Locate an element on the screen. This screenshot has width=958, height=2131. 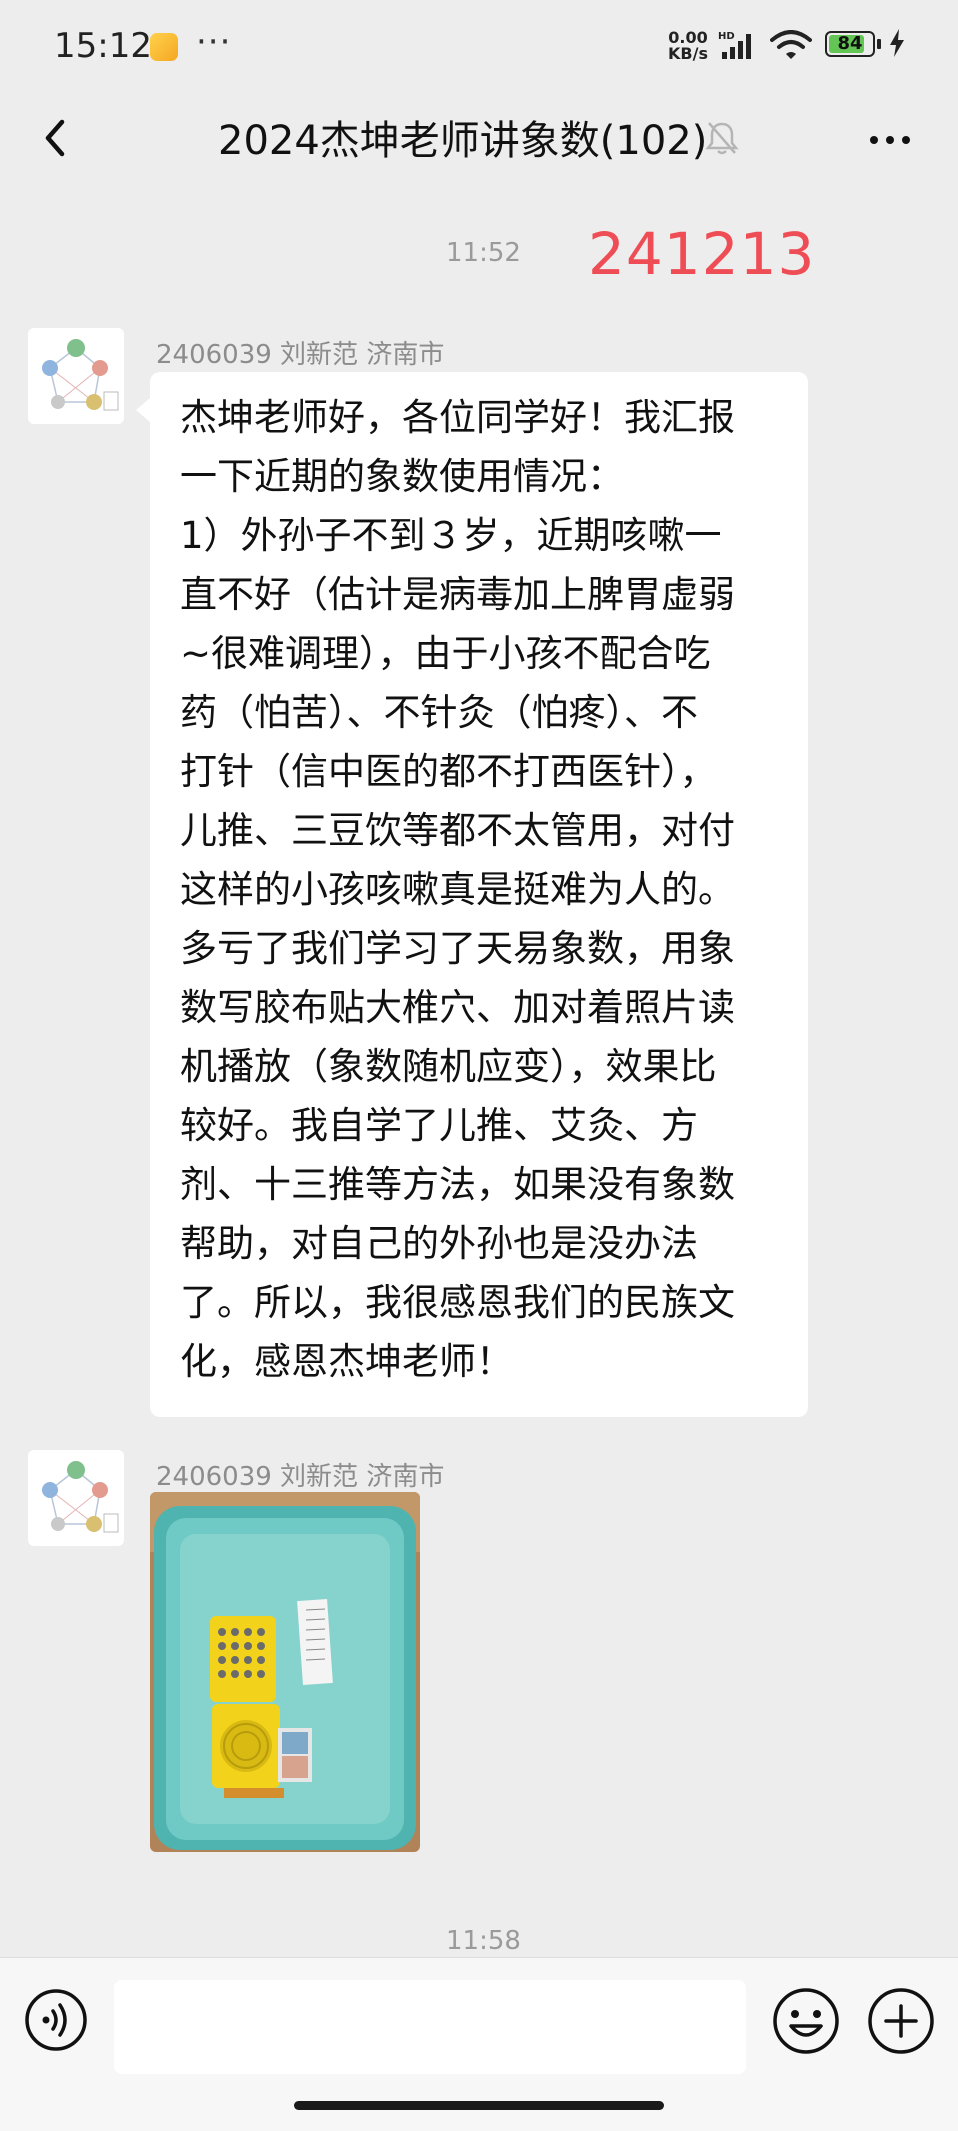
message-line: 多亏了我们学习了天易象数，用象 is located at coordinates (457, 948).